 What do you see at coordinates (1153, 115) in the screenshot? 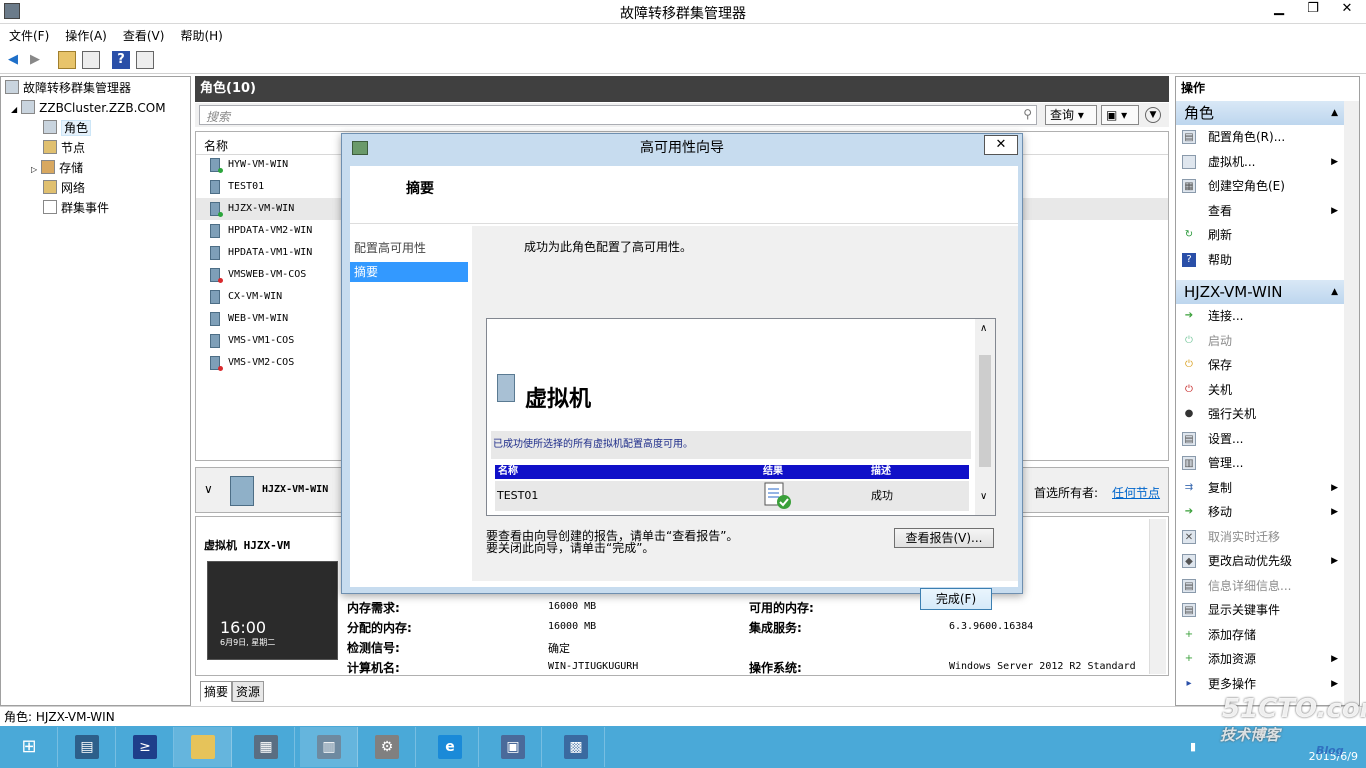
I see `collapse-toggle-icon: ▼` at bounding box center [1153, 115].